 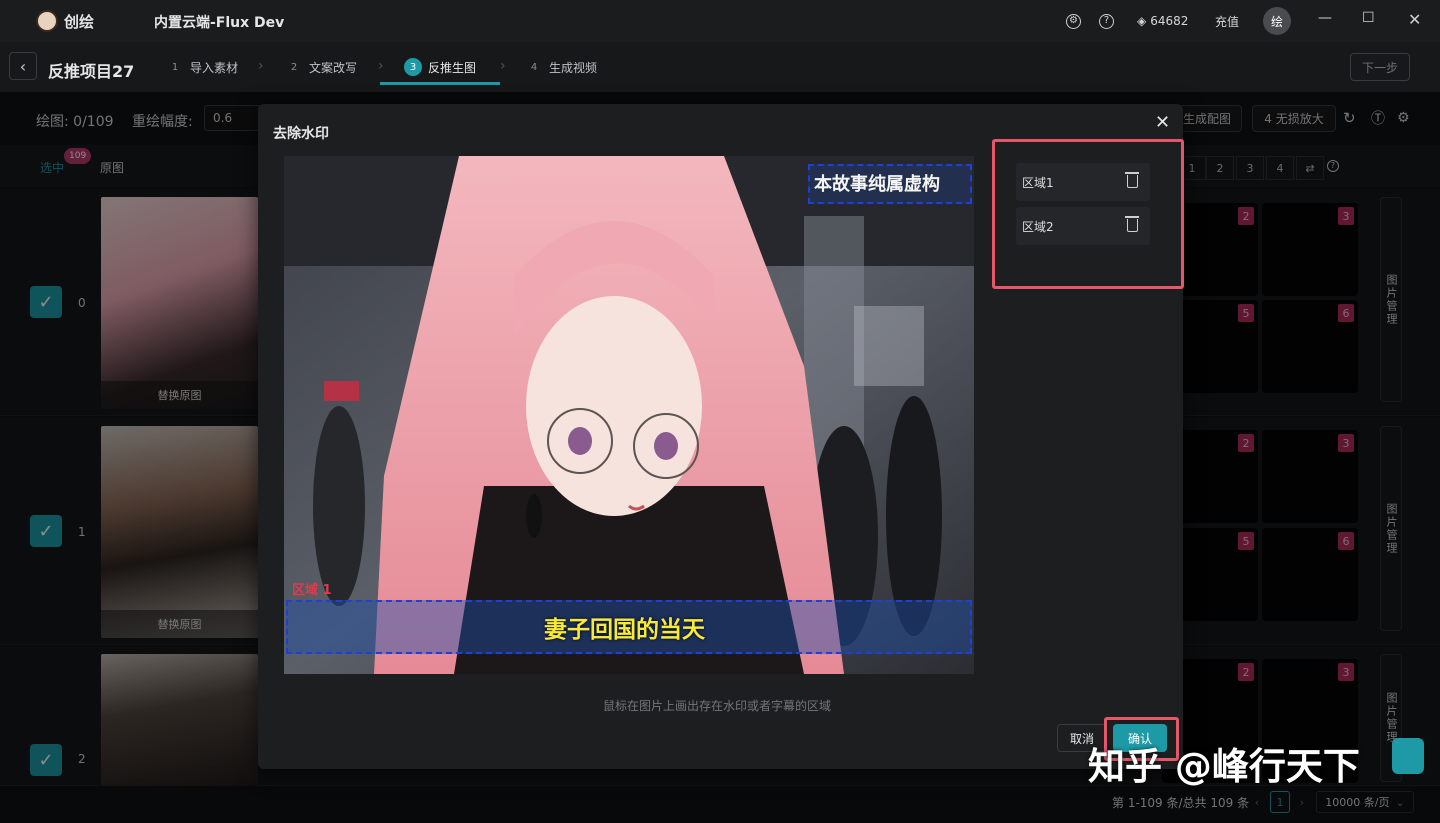 I want to click on recharge-button: 充值, so click(x=1227, y=21).